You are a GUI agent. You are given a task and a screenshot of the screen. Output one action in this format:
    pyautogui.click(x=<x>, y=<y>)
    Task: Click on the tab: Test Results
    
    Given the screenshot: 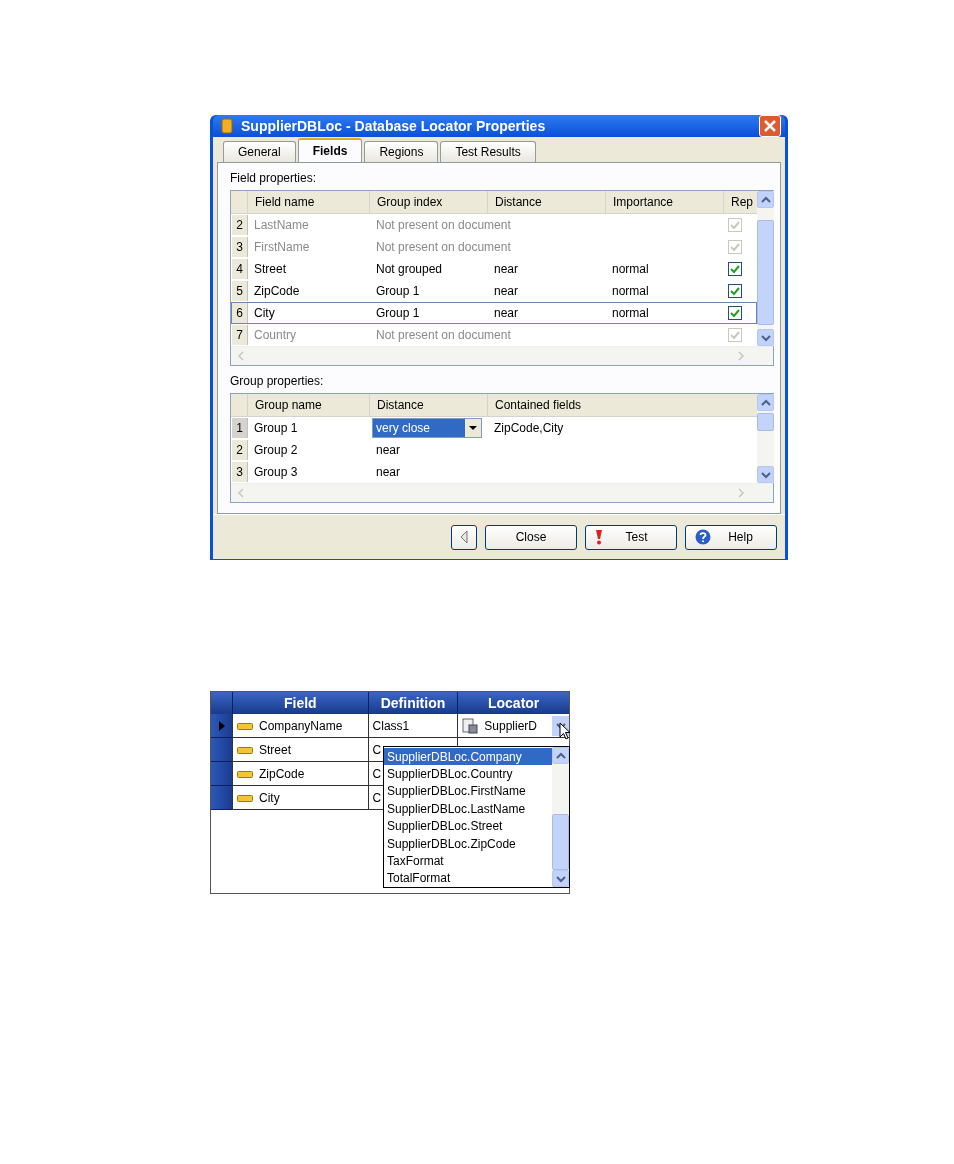 What is the action you would take?
    pyautogui.click(x=488, y=151)
    